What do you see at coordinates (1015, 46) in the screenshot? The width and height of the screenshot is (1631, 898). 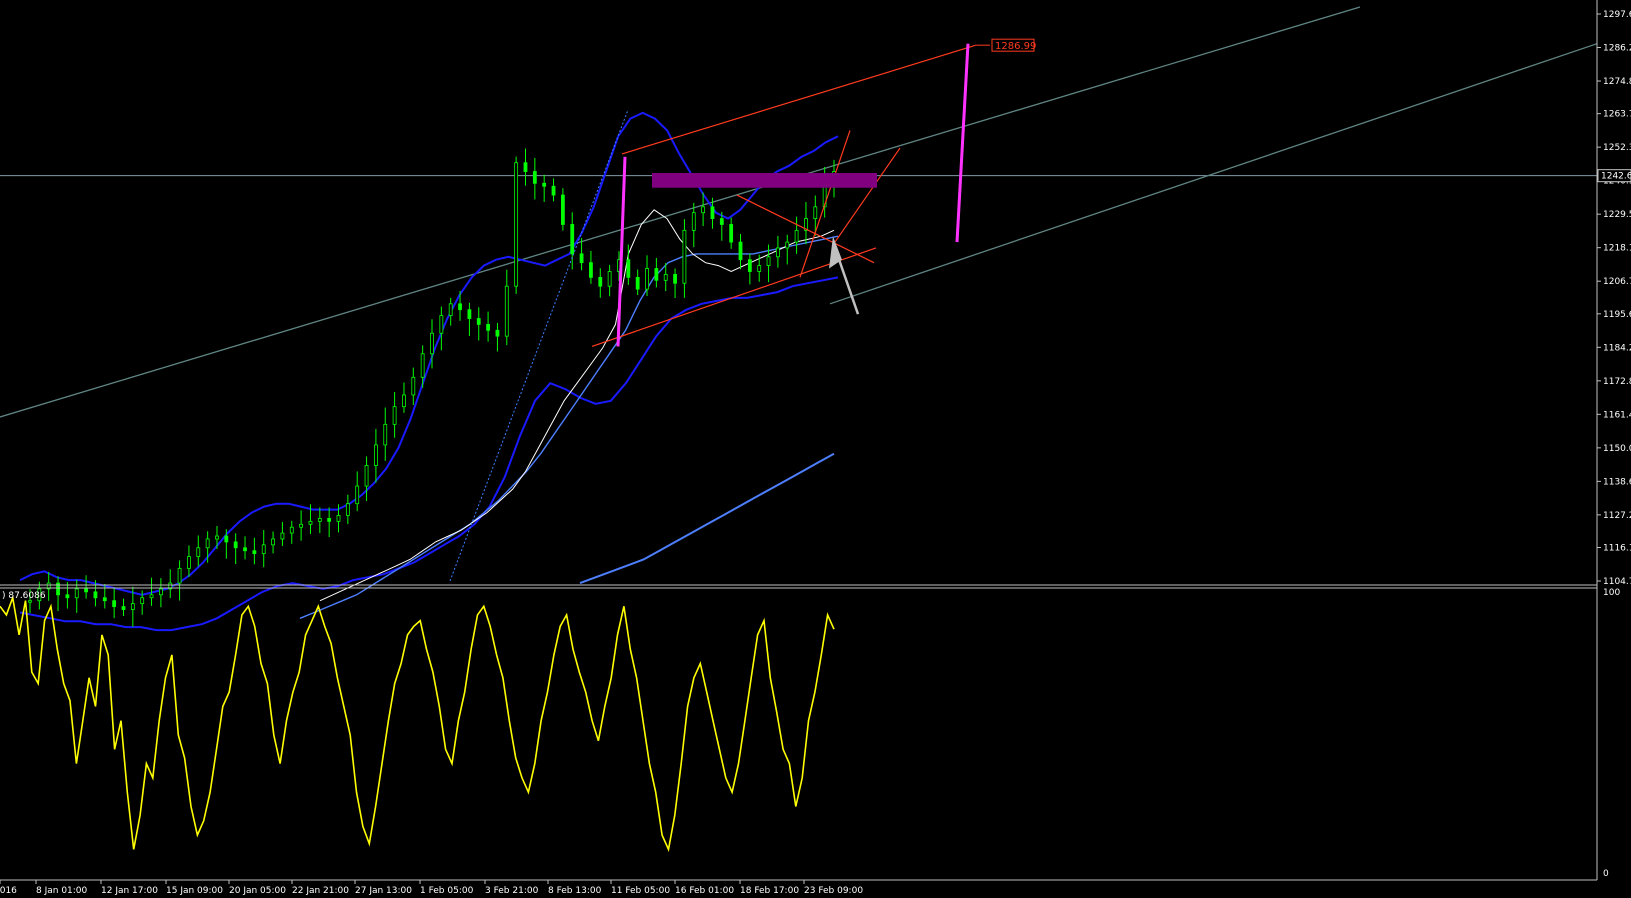 I see `target-label: 1286.99` at bounding box center [1015, 46].